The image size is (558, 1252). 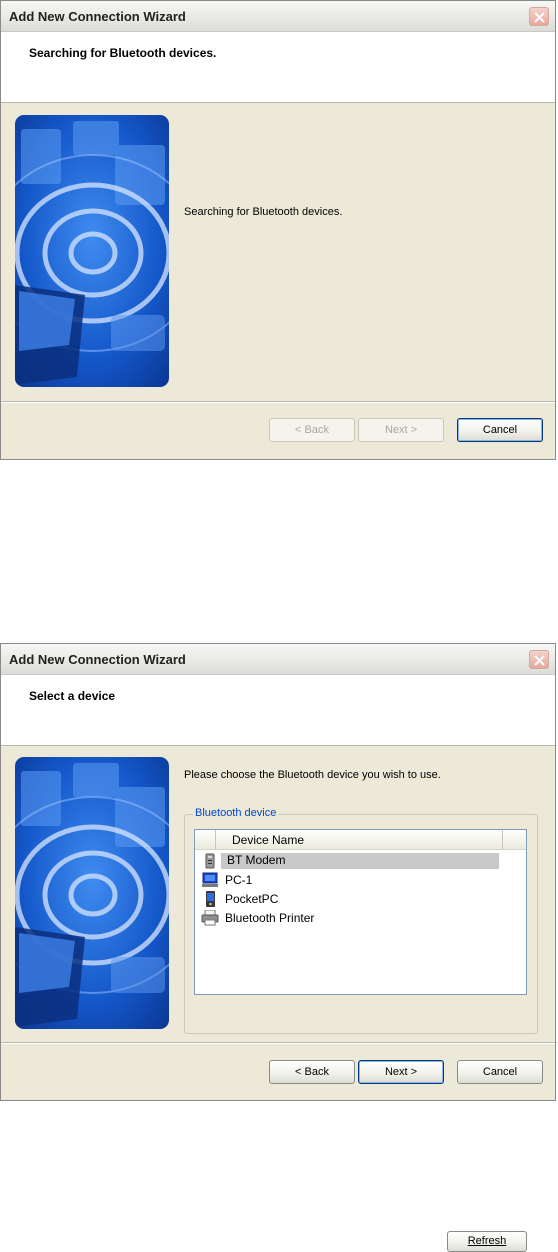 I want to click on device-name: PC-1, so click(x=239, y=880).